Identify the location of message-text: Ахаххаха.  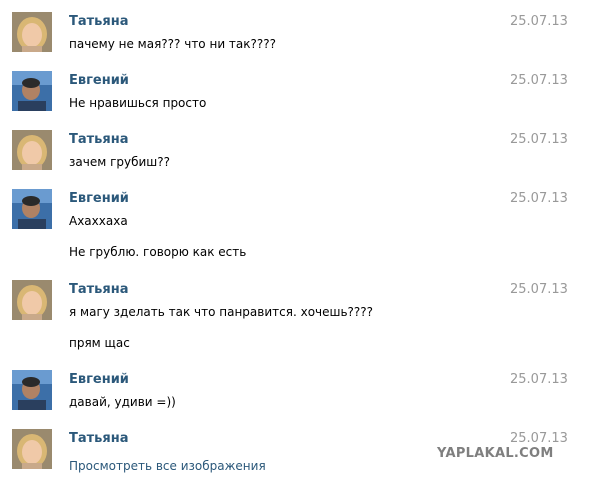
(98, 221).